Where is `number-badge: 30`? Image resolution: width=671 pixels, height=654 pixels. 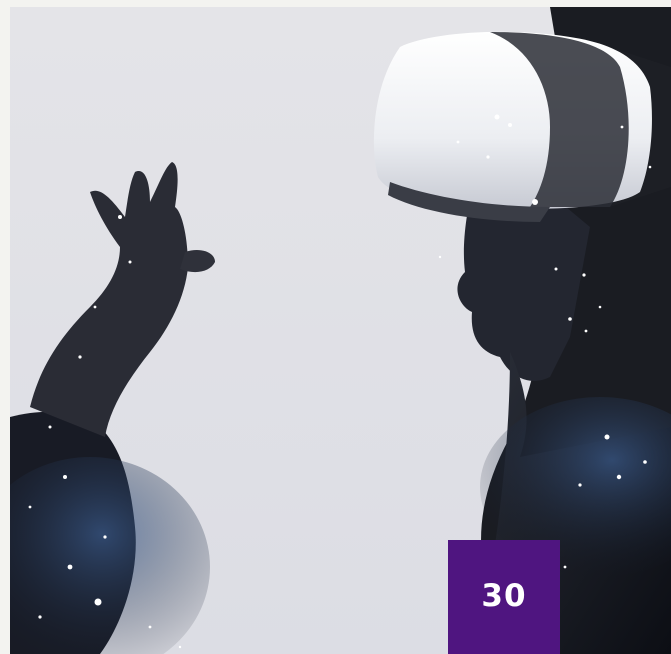
number-badge: 30 is located at coordinates (504, 597).